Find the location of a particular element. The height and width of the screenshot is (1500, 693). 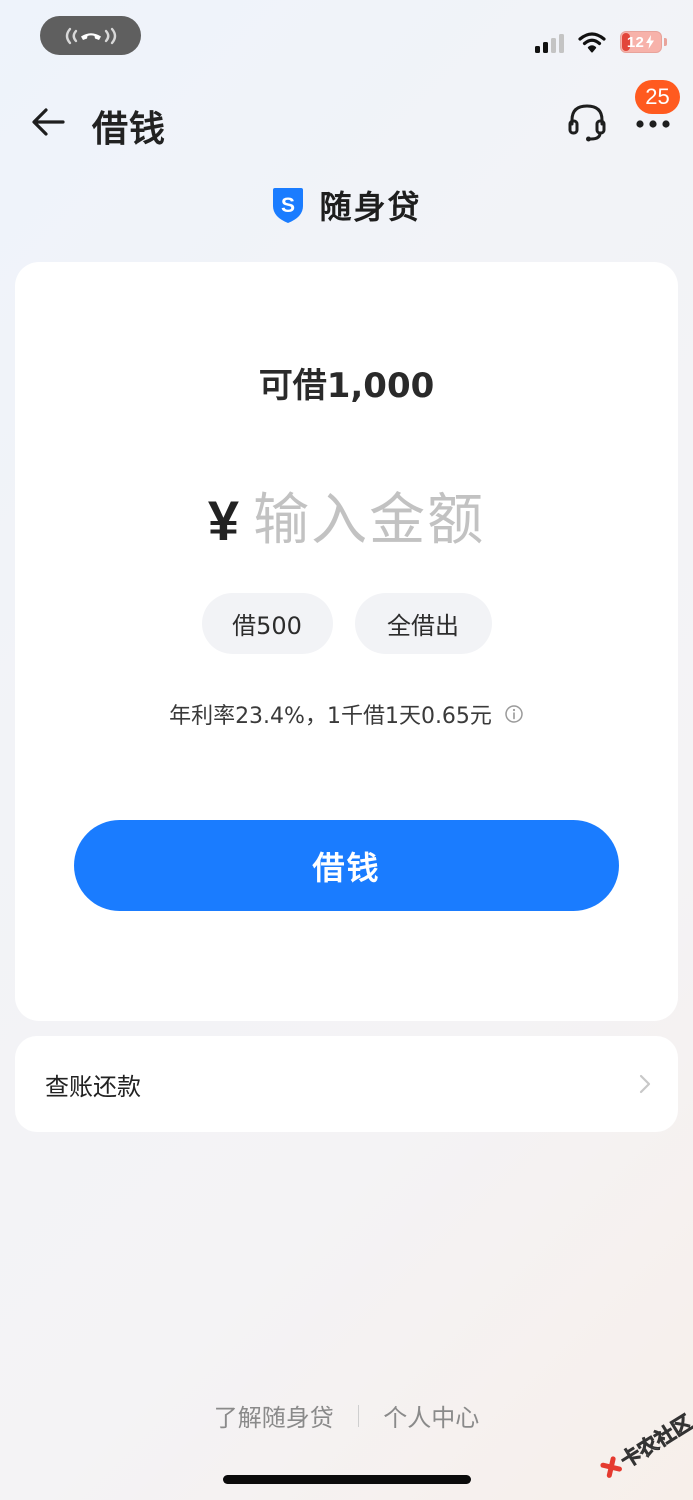

wifi-icon is located at coordinates (592, 42).